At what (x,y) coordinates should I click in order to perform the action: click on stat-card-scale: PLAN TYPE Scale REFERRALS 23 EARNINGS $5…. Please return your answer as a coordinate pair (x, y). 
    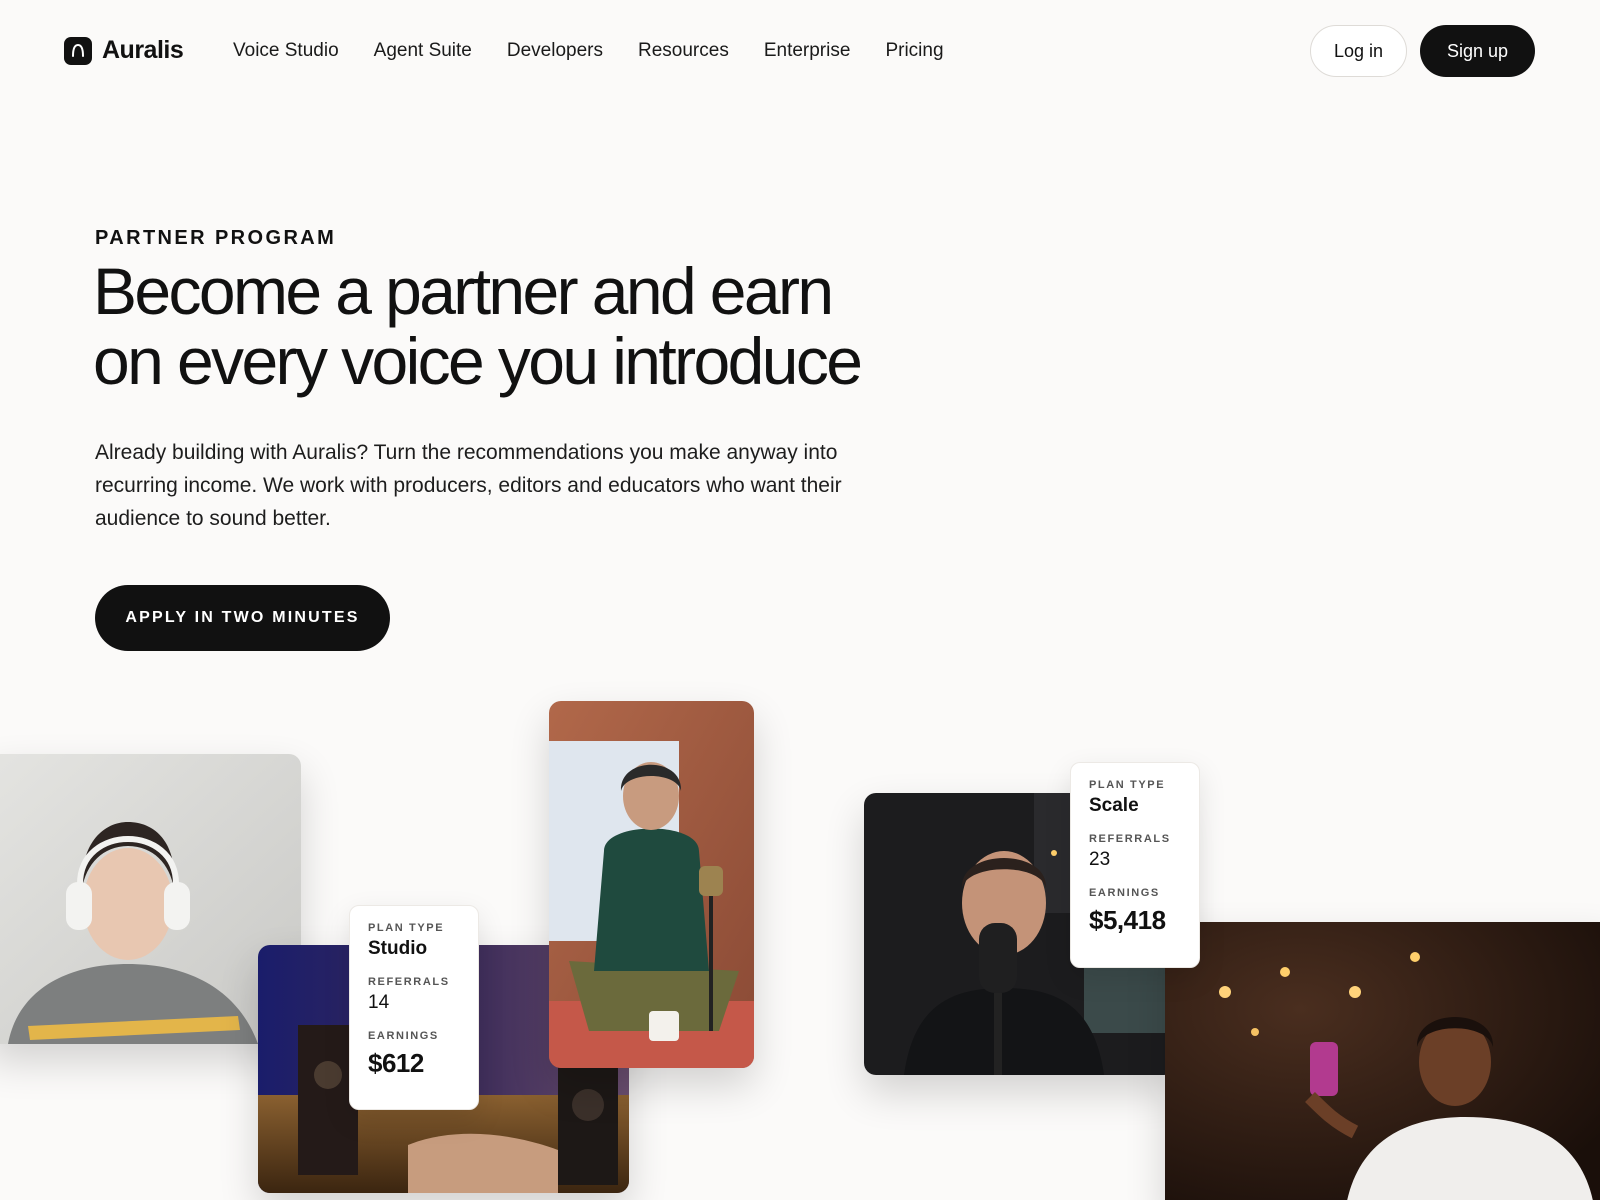
    Looking at the image, I should click on (1135, 865).